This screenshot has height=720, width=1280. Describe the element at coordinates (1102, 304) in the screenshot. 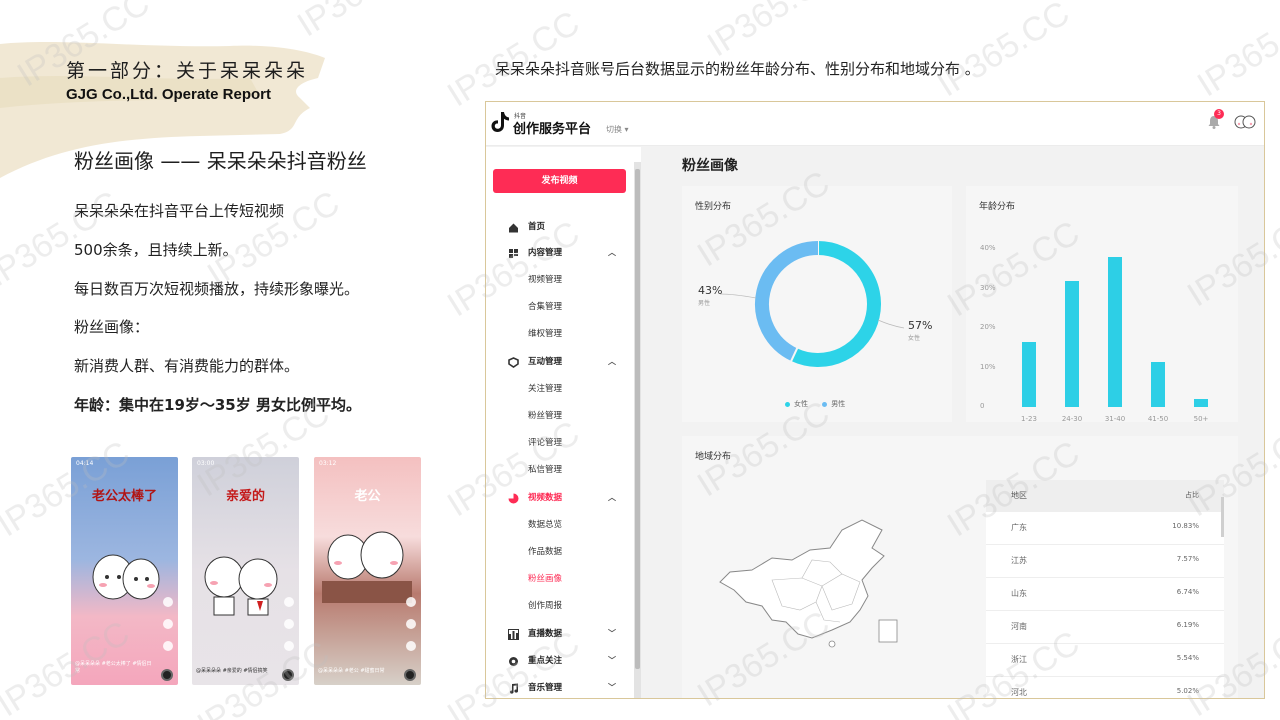

I see `age-card: 年龄分布 40% 30% 20% 10% 0 1-23 24-30 31-40 41-50 50+` at that location.